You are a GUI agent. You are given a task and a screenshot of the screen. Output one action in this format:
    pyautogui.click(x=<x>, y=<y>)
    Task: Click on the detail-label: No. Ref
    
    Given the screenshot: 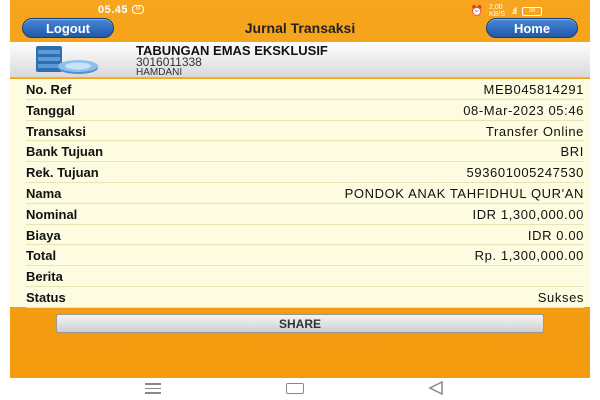 What is the action you would take?
    pyautogui.click(x=49, y=89)
    